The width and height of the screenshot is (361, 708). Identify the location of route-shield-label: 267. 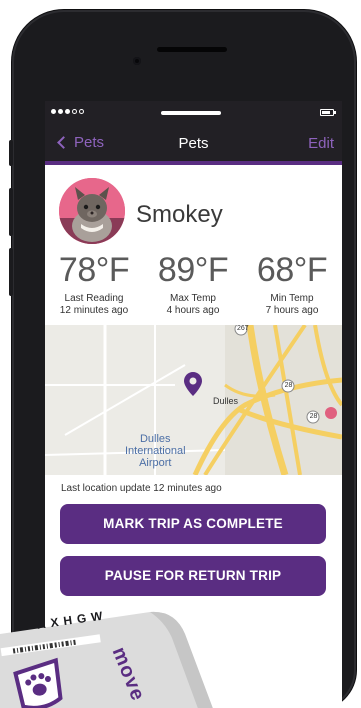
(243, 328).